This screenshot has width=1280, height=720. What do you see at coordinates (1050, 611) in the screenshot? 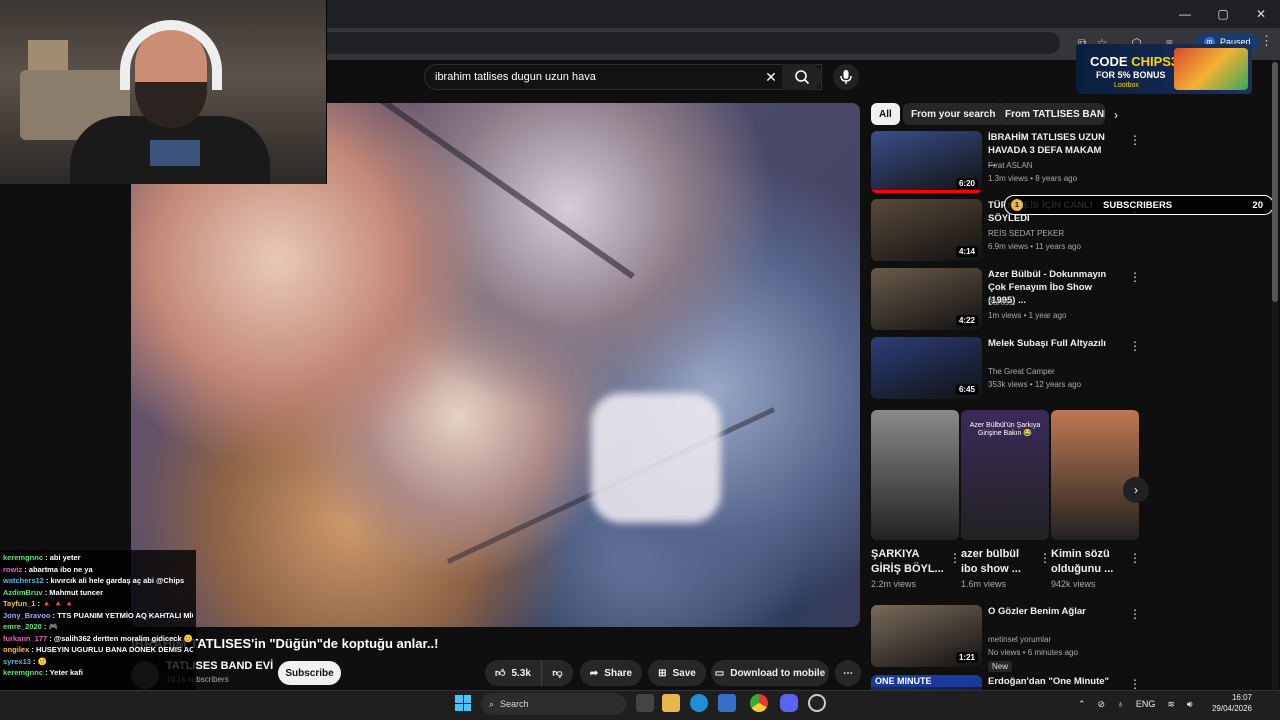
I see `video-title: O Gözler Benim Ağlar` at bounding box center [1050, 611].